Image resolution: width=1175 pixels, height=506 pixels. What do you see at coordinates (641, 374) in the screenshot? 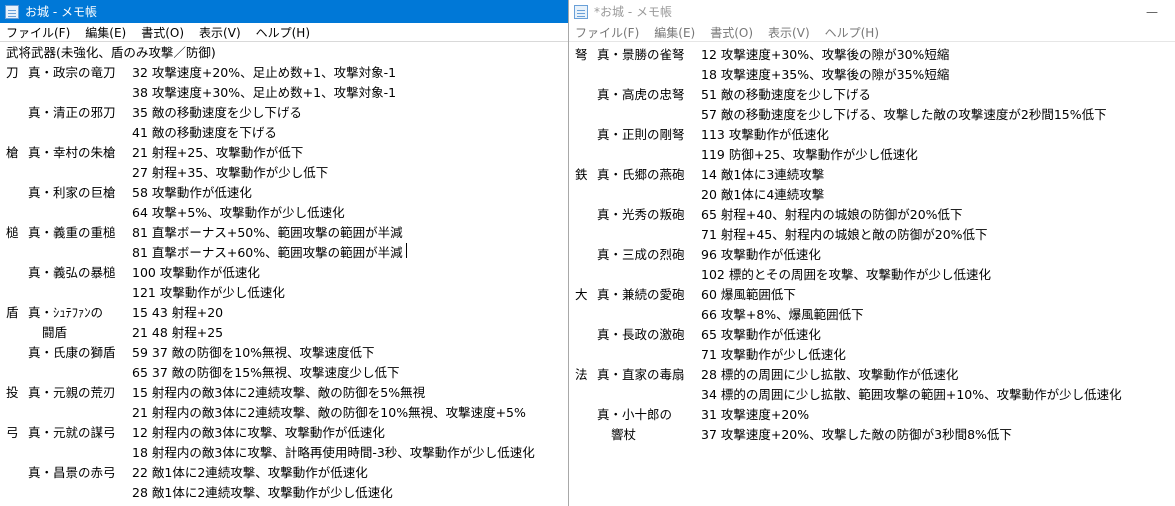
I see `weapon-name: 真・直家の毒扇` at bounding box center [641, 374].